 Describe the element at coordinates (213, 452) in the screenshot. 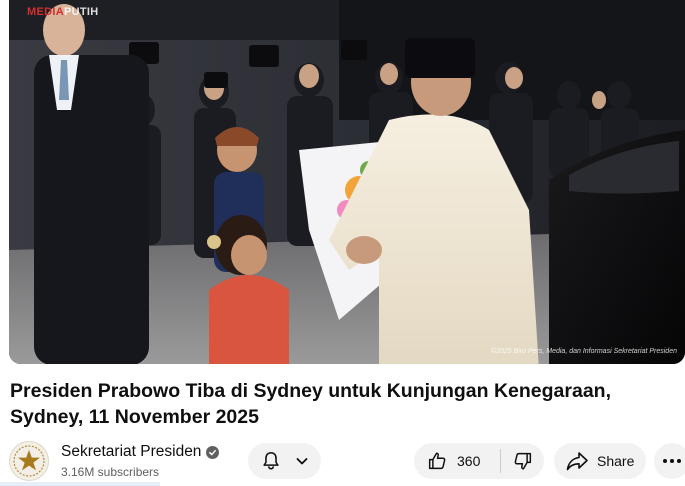

I see `check-badge-icon` at that location.